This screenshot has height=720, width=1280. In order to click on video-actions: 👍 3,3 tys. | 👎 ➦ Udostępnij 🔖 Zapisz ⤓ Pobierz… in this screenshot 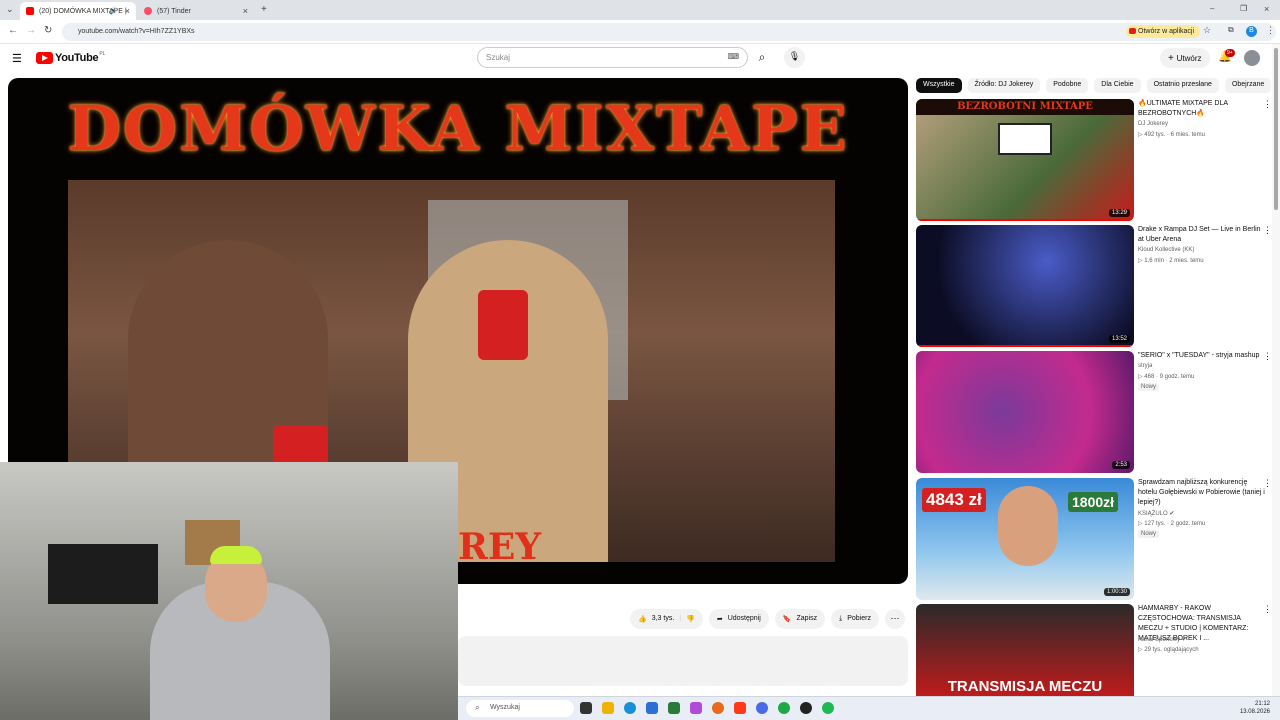, I will do `click(767, 619)`.